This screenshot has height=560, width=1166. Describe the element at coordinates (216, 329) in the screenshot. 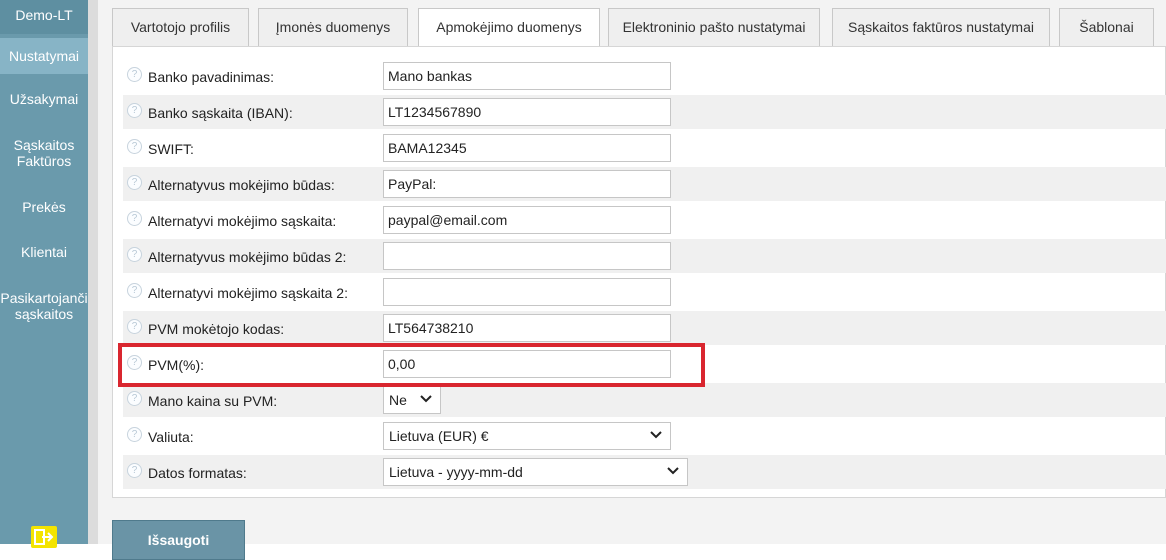

I see `field-label: PVM mokėtojo kodas:` at that location.